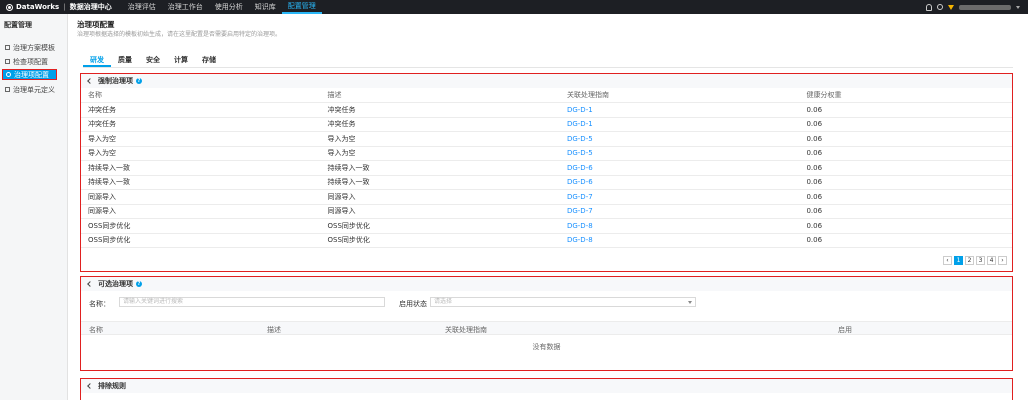 Image resolution: width=1028 pixels, height=400 pixels. What do you see at coordinates (546, 328) in the screenshot?
I see `optional-table-header: 名称 描述 关联处理指南 启用` at bounding box center [546, 328].